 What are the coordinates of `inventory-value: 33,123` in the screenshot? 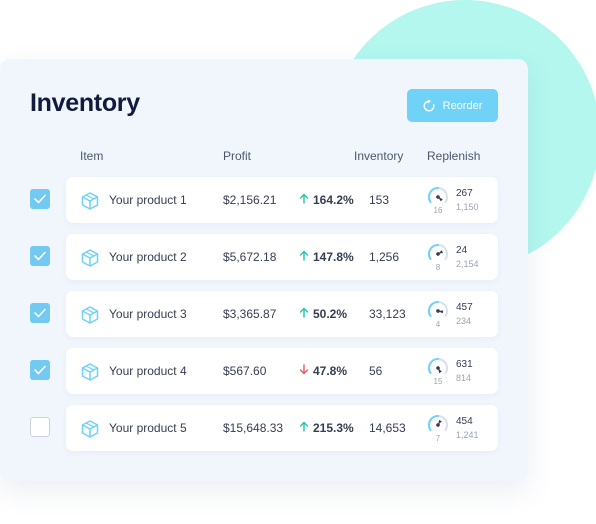 It's located at (387, 314).